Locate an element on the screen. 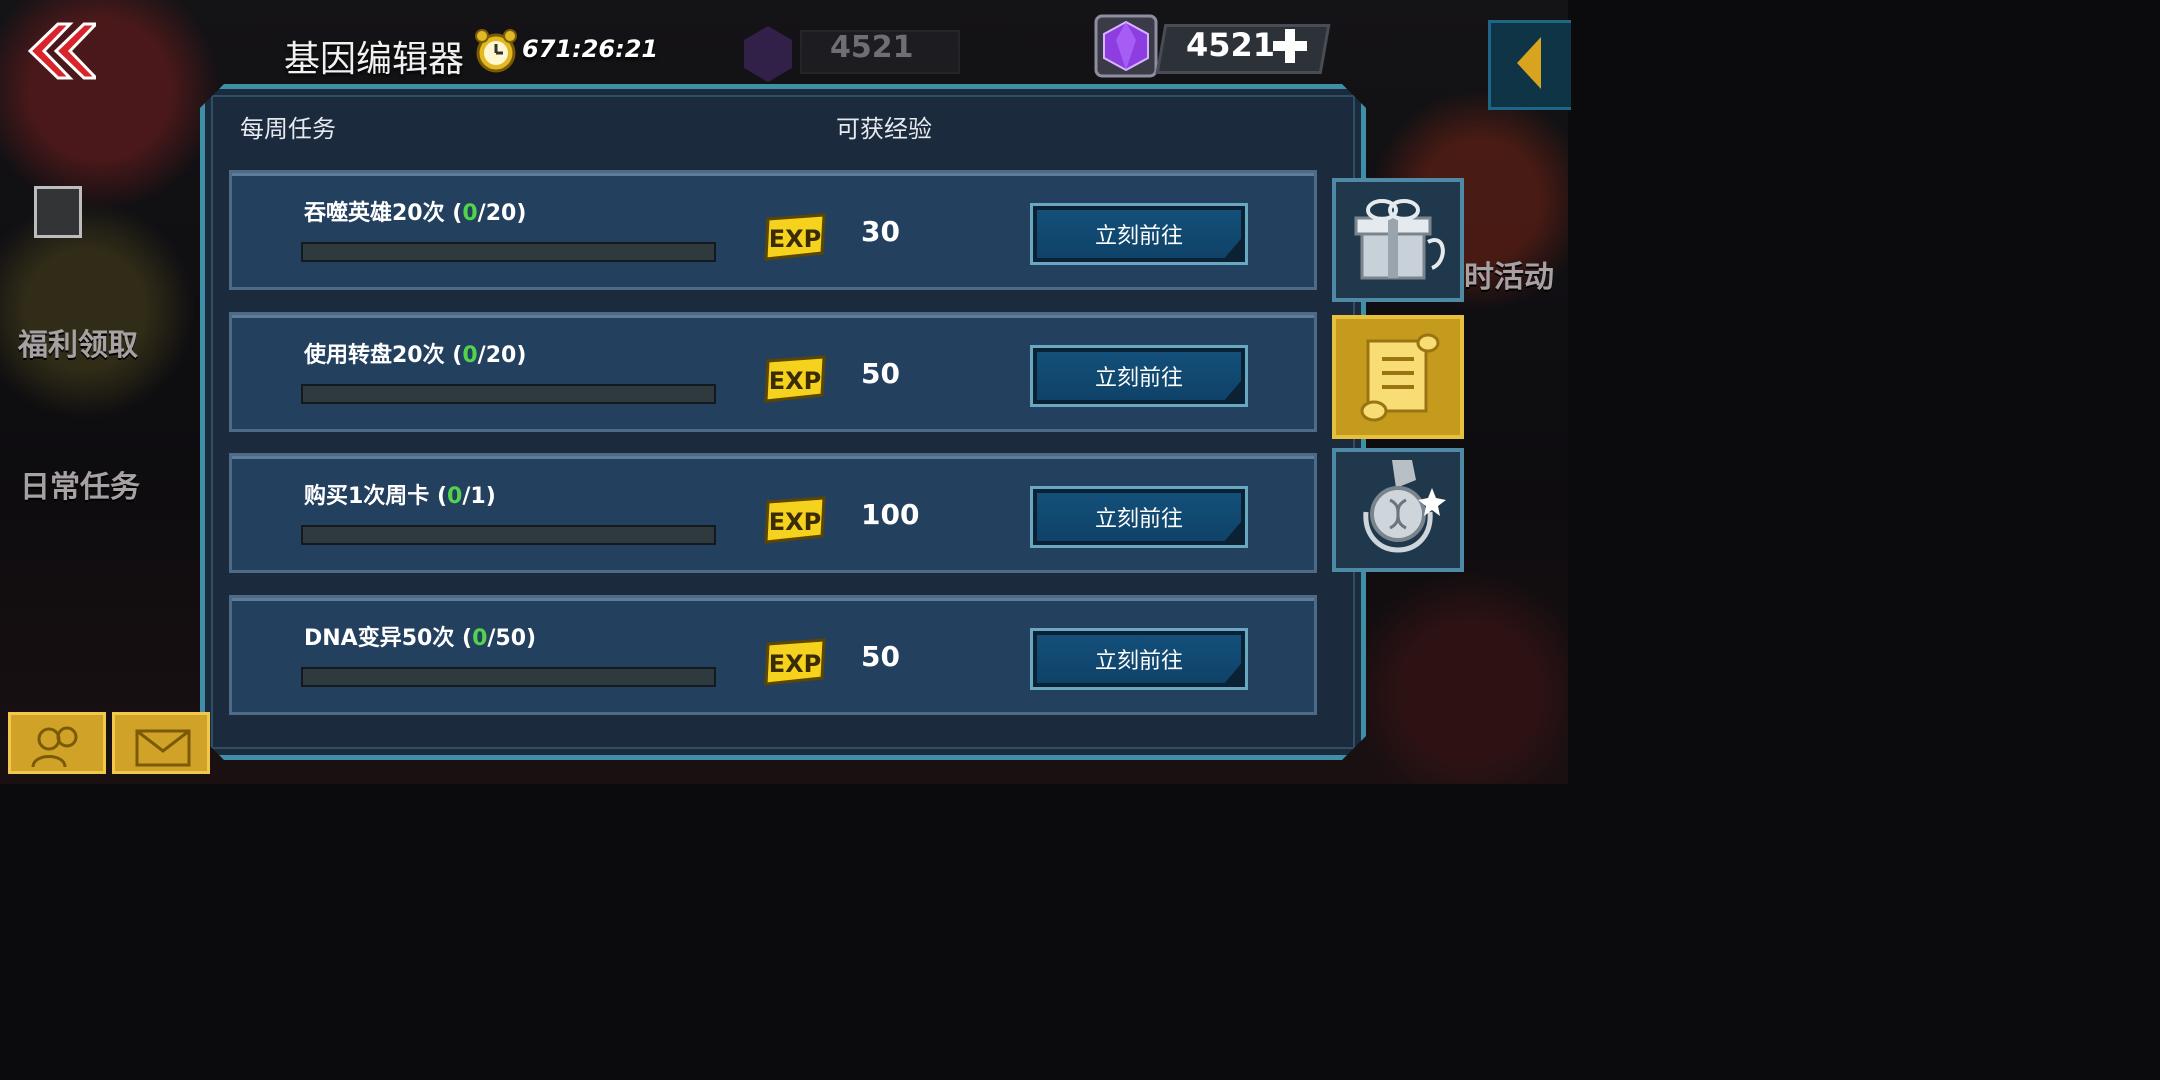  task-name: DNA变异50次 (0/50) is located at coordinates (420, 636).